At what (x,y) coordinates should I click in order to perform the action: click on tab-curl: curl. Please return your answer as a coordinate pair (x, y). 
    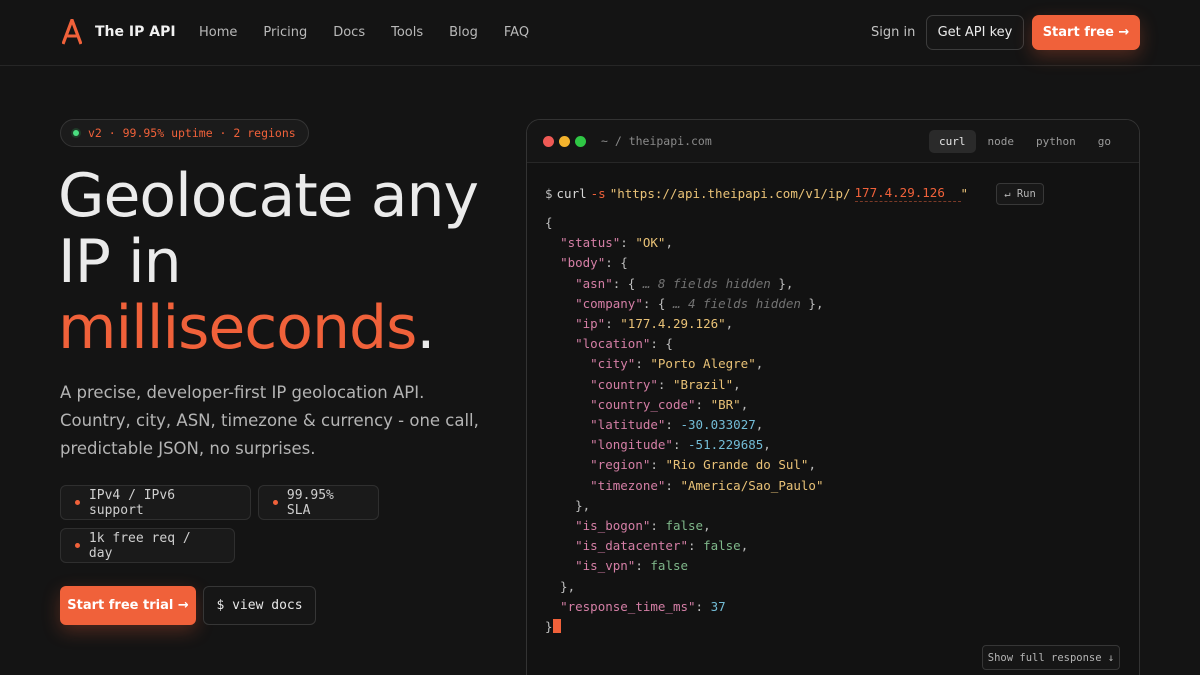
    Looking at the image, I should click on (952, 141).